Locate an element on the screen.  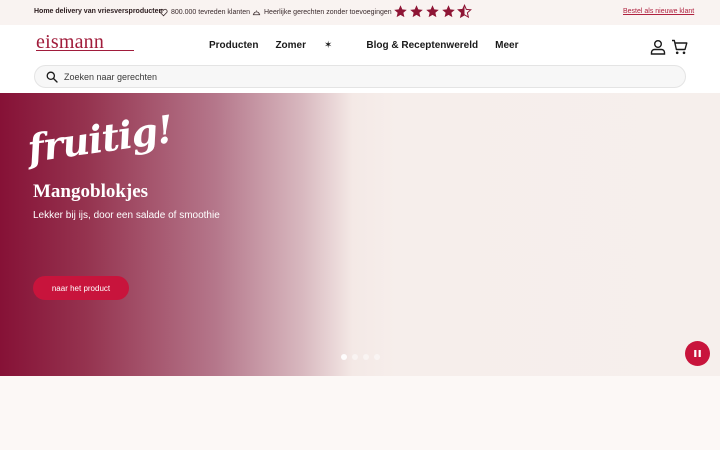
usp-customers: 800.000 tevreden klanten is located at coordinates (204, 12).